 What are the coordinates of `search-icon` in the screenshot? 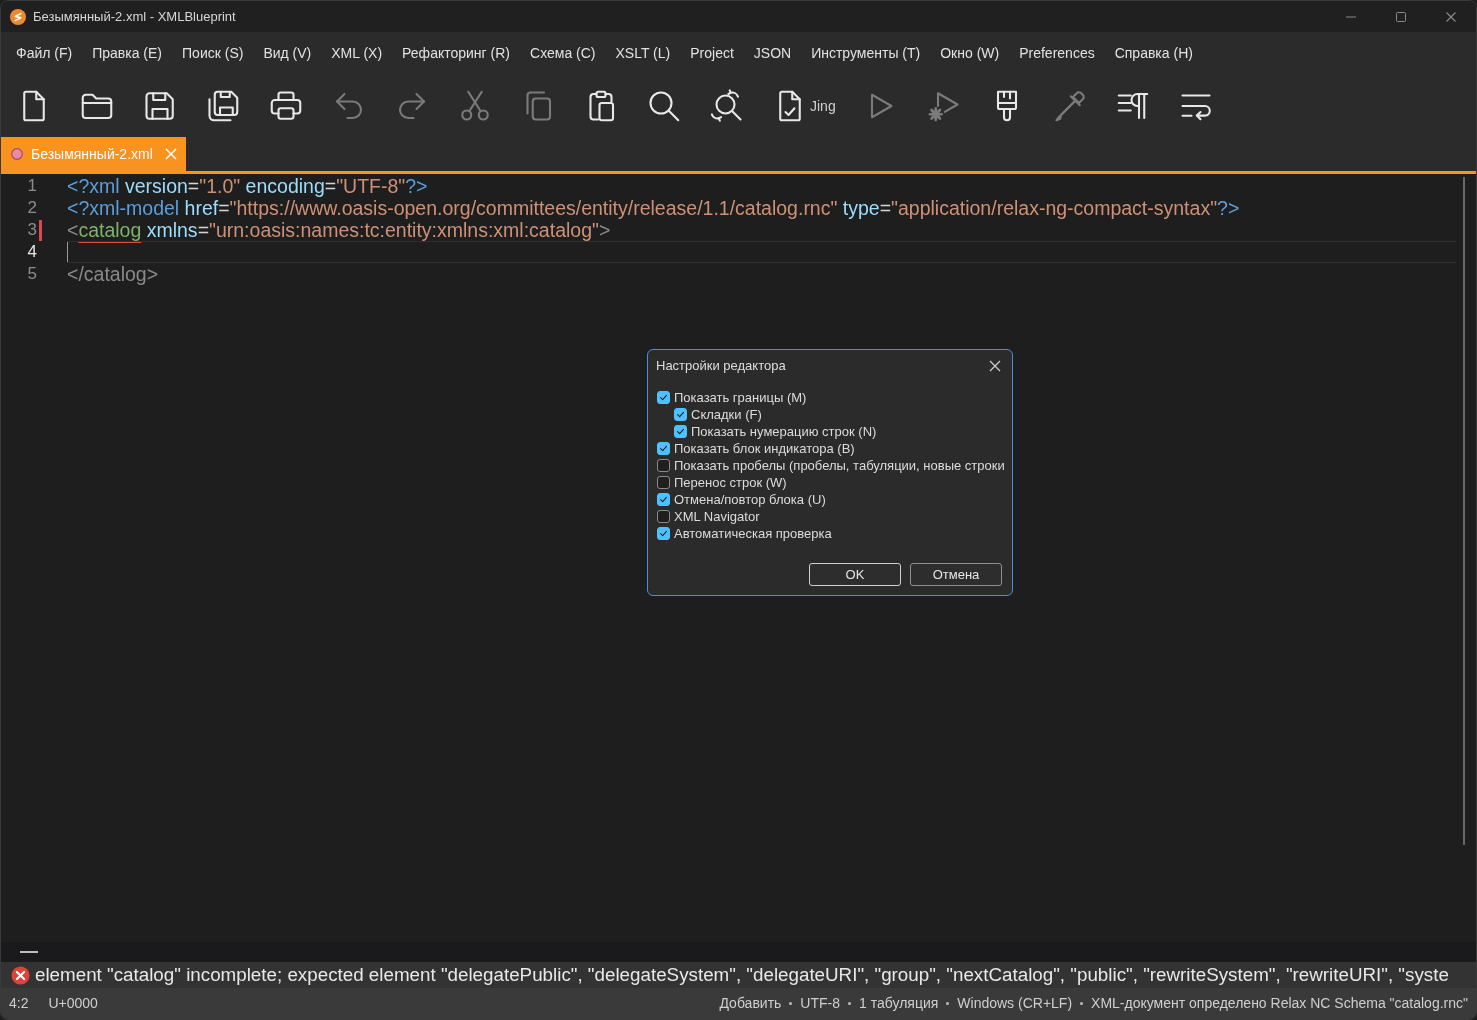 It's located at (664, 106).